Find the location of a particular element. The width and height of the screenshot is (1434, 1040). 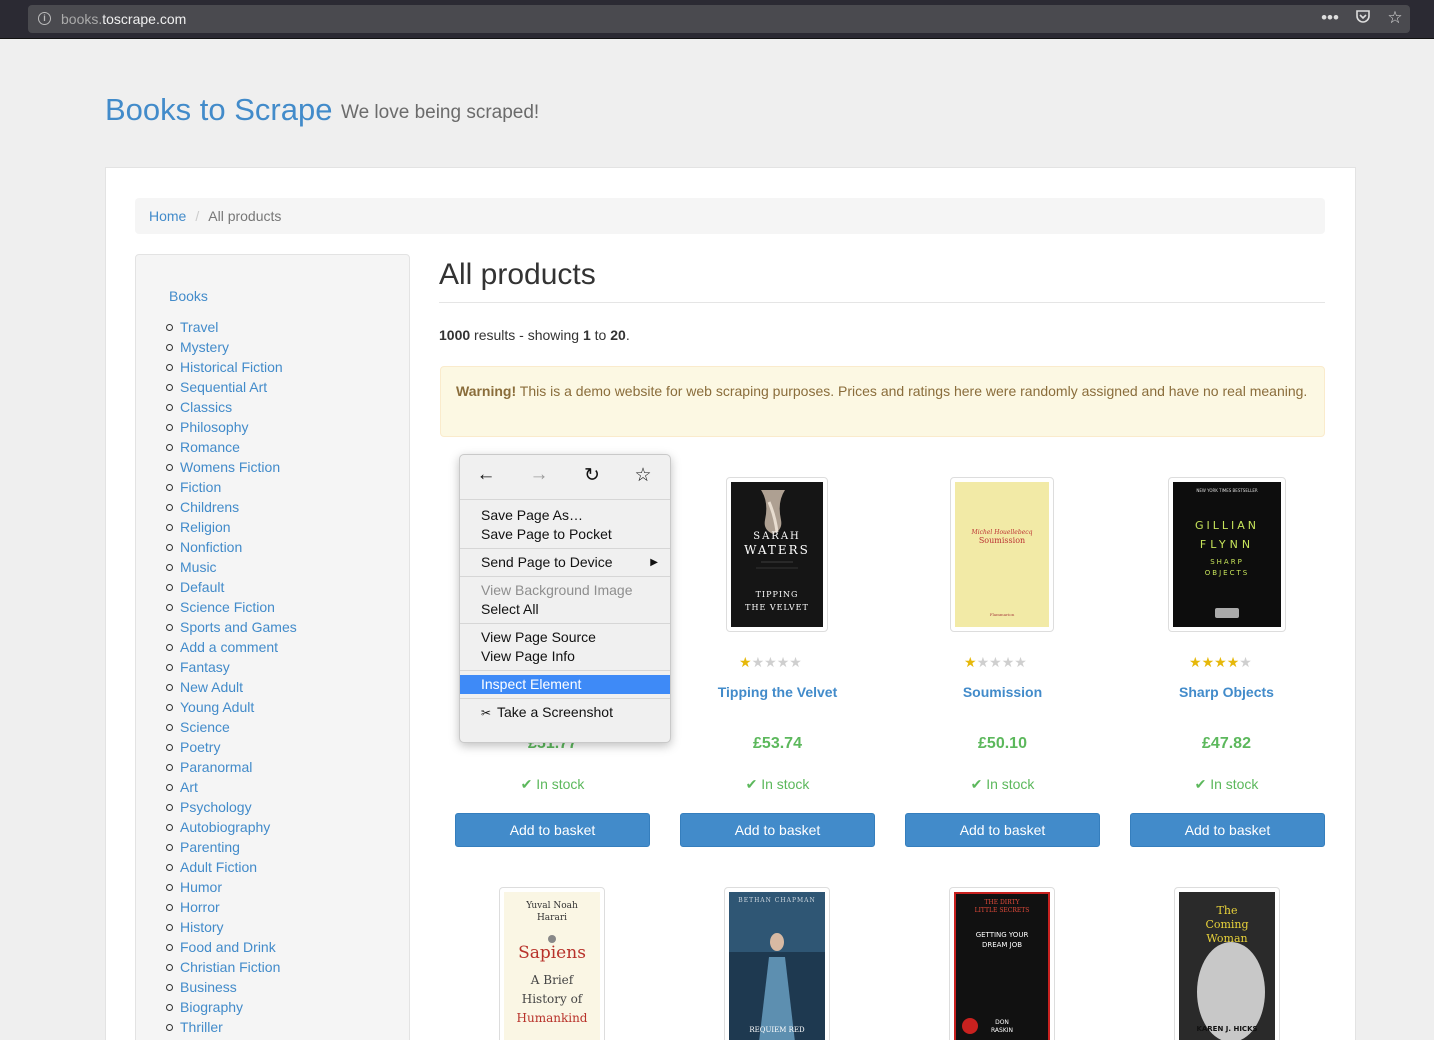

more-options-icon: ••• is located at coordinates (1330, 18).